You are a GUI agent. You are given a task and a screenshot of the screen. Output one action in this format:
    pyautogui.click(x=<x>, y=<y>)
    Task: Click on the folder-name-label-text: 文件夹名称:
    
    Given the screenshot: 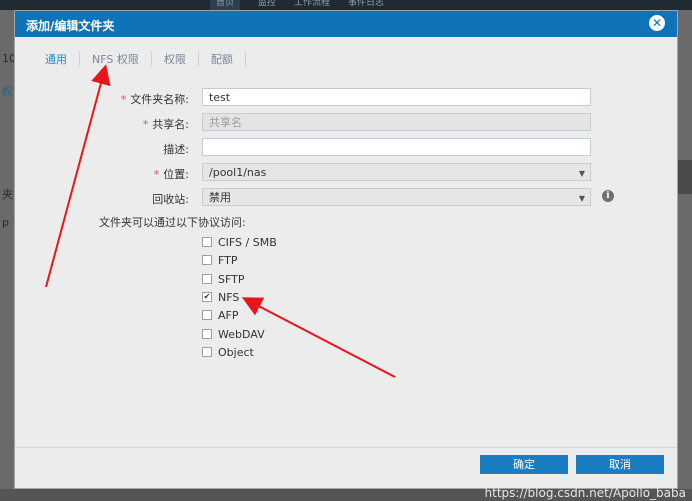 What is the action you would take?
    pyautogui.click(x=159, y=99)
    